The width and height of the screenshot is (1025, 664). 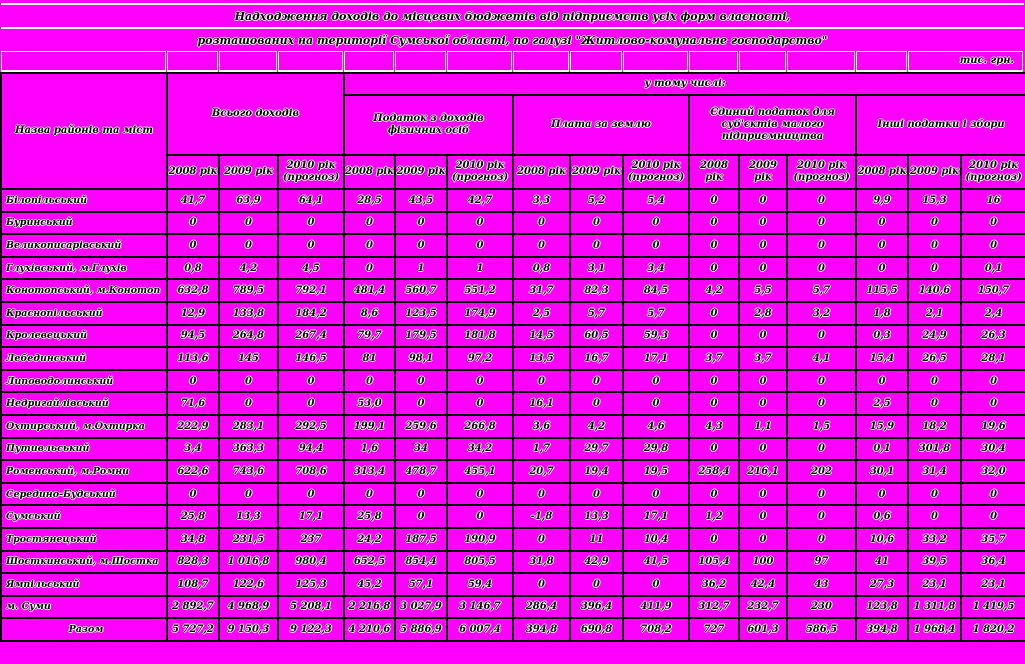 What do you see at coordinates (992, 449) in the screenshot?
I see `value-cell: 30,4` at bounding box center [992, 449].